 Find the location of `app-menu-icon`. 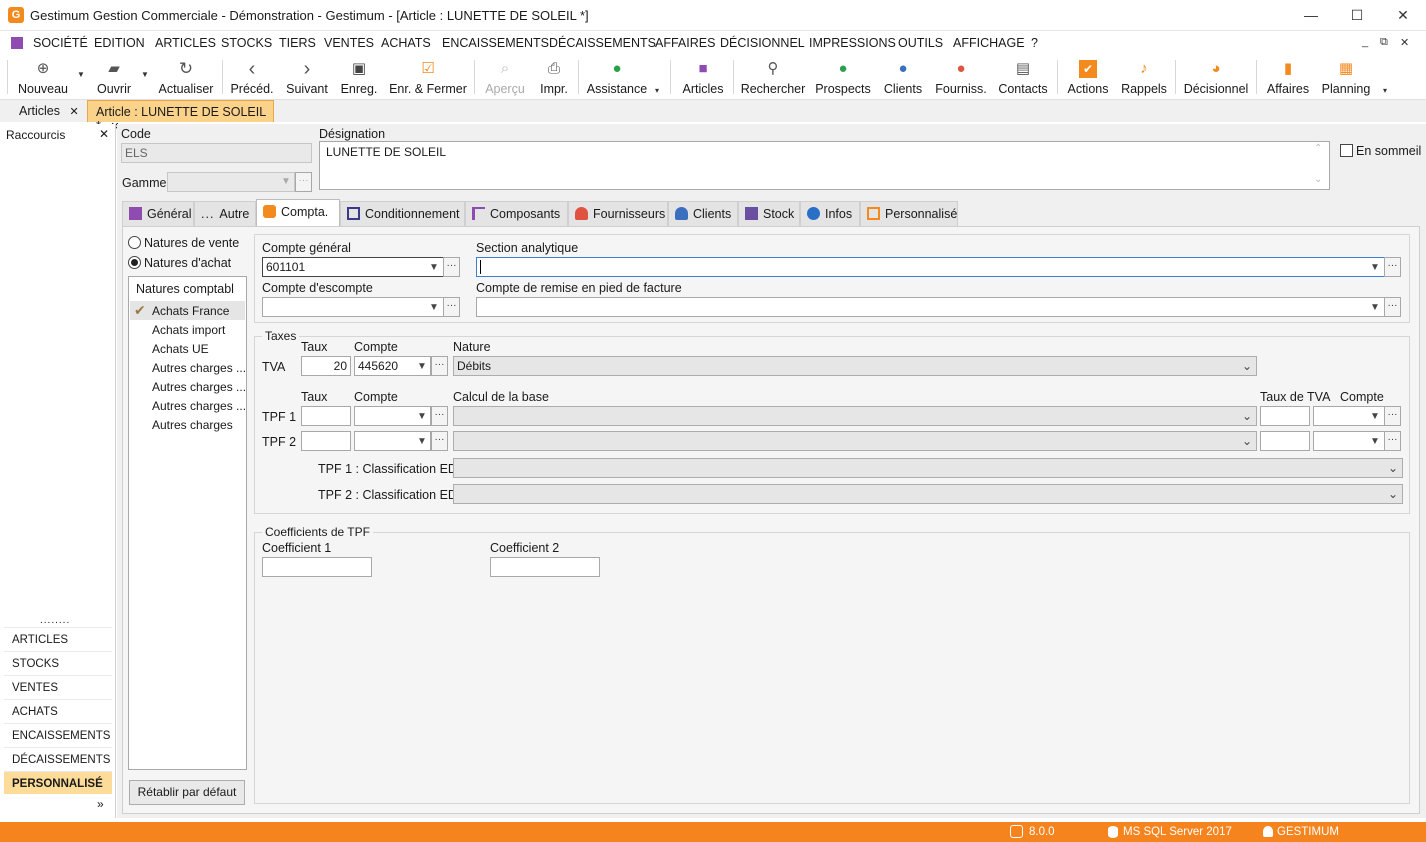

app-menu-icon is located at coordinates (17, 43).